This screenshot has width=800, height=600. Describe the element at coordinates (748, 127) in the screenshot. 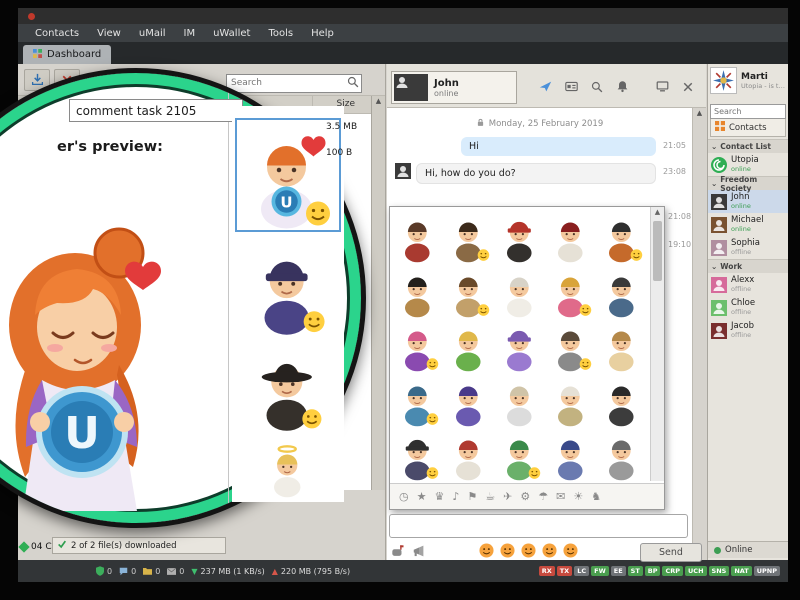

I see `tab-contacts: Contacts` at that location.